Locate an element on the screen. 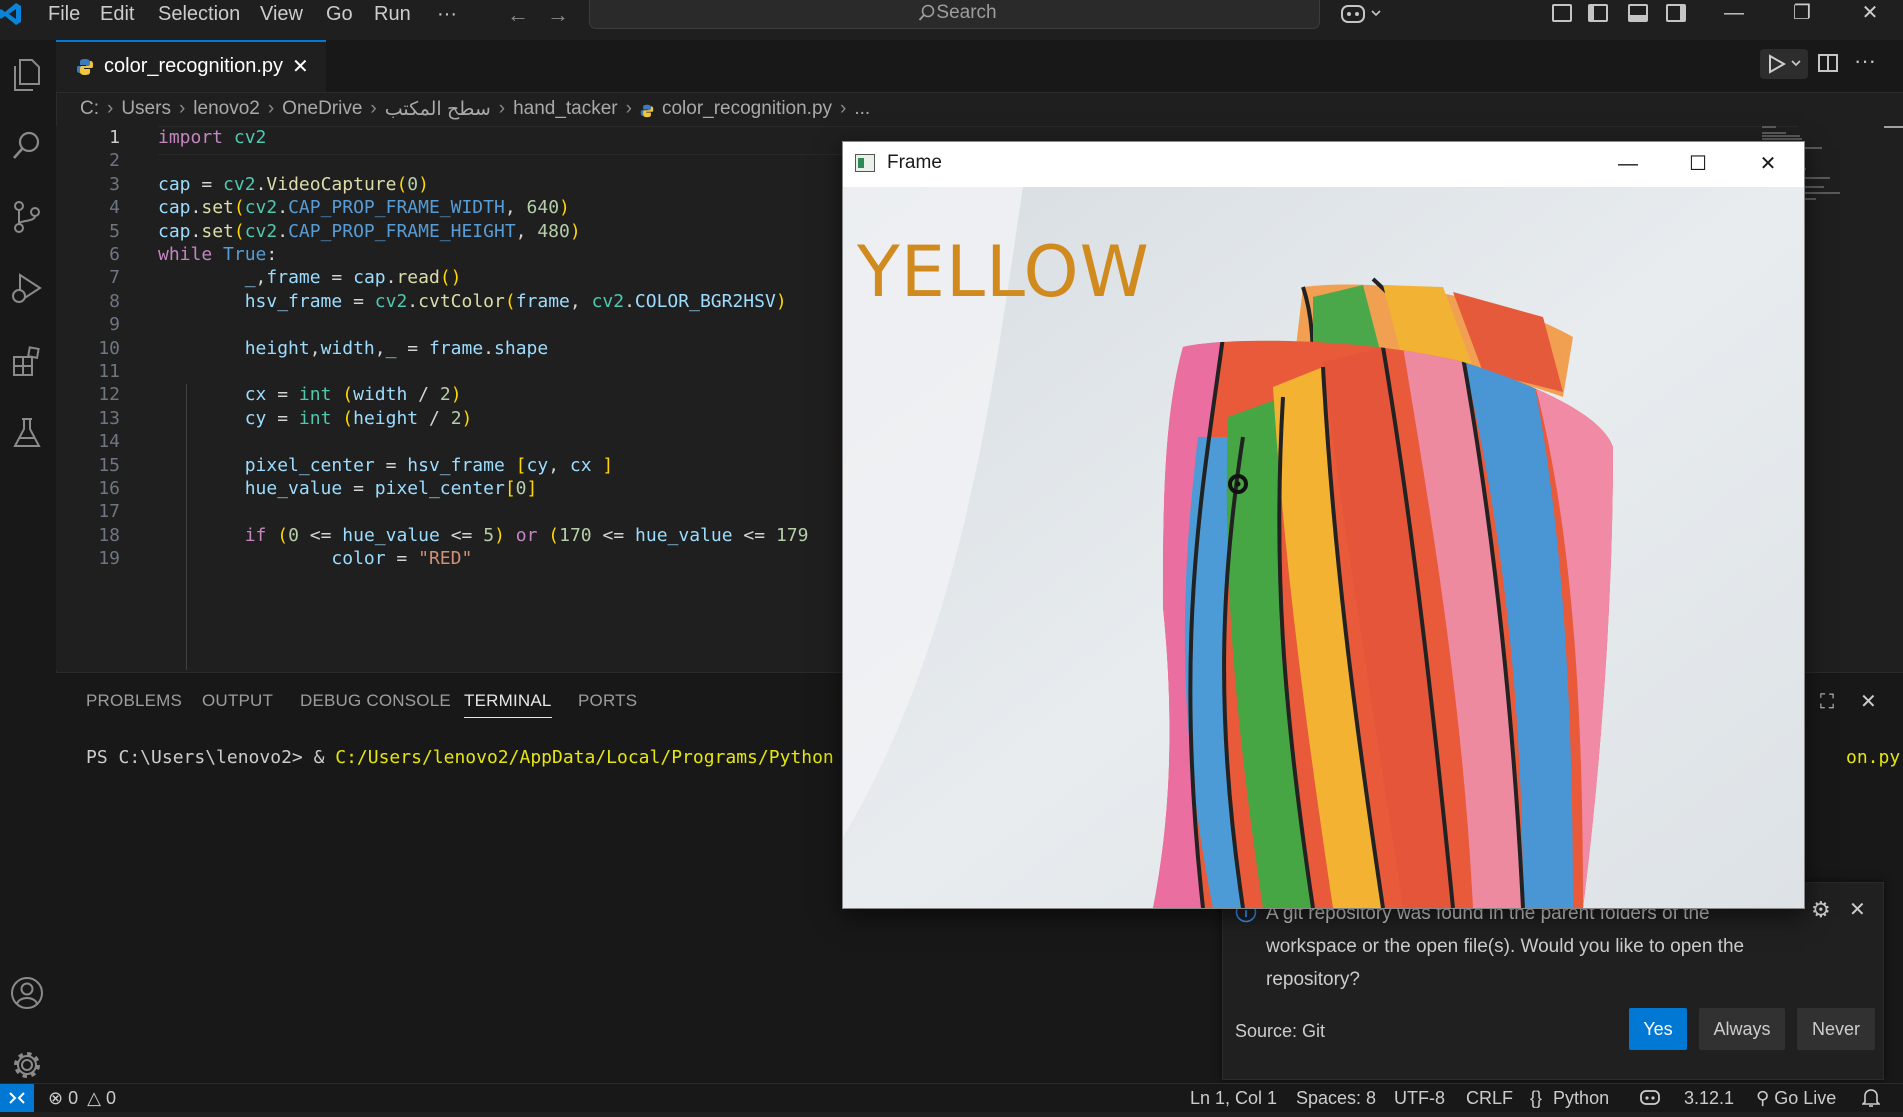 This screenshot has width=1903, height=1117. tab-ports: PORTS is located at coordinates (607, 701).